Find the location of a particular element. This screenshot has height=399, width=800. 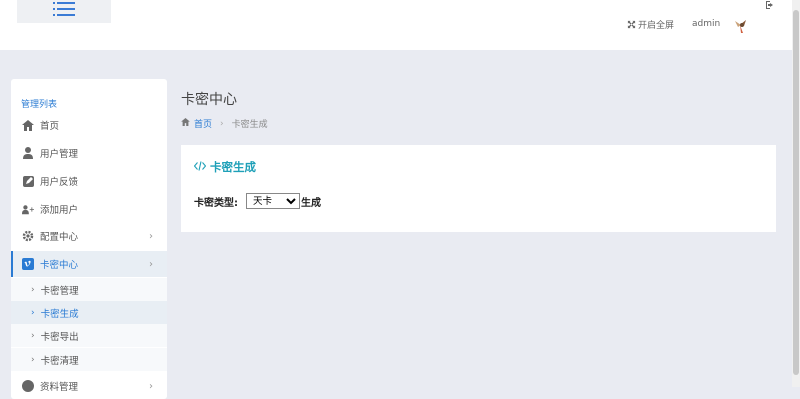

breadcrumb-current: 卡密生成 is located at coordinates (249, 125).